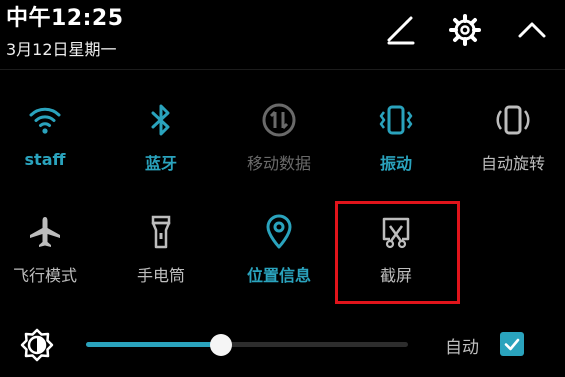 This screenshot has width=565, height=377. What do you see at coordinates (397, 252) in the screenshot?
I see `screenshot-highlight-box` at bounding box center [397, 252].